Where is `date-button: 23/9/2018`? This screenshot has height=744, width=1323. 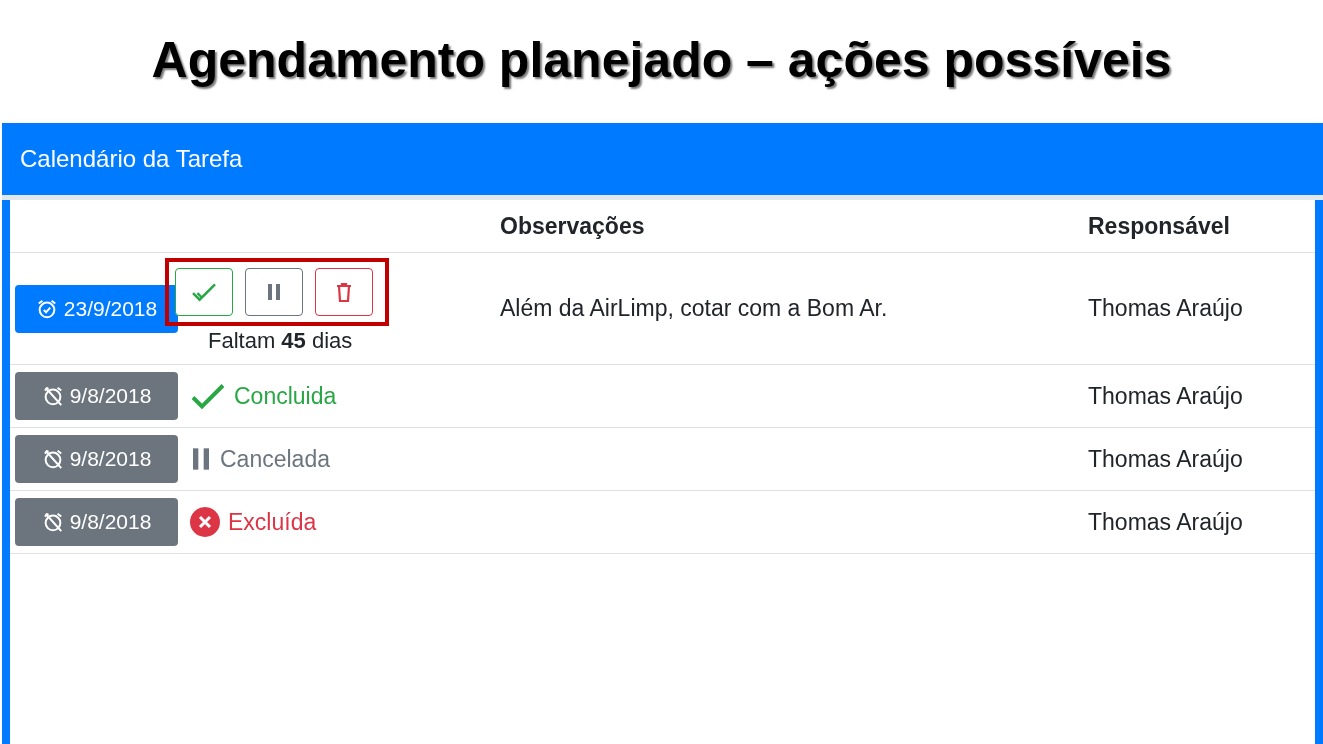 date-button: 23/9/2018 is located at coordinates (96, 308).